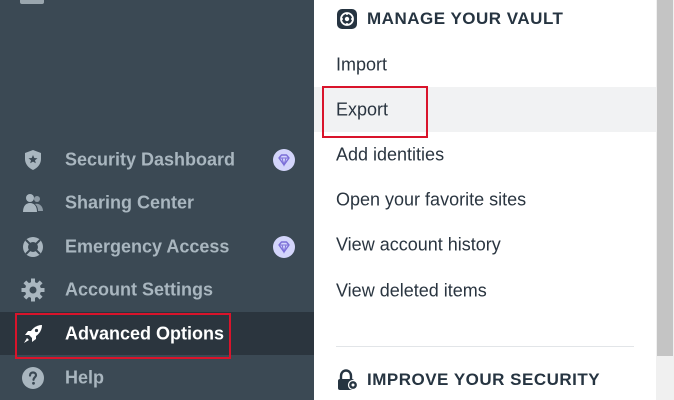 This screenshot has height=400, width=674. What do you see at coordinates (33, 289) in the screenshot?
I see `gear-icon` at bounding box center [33, 289].